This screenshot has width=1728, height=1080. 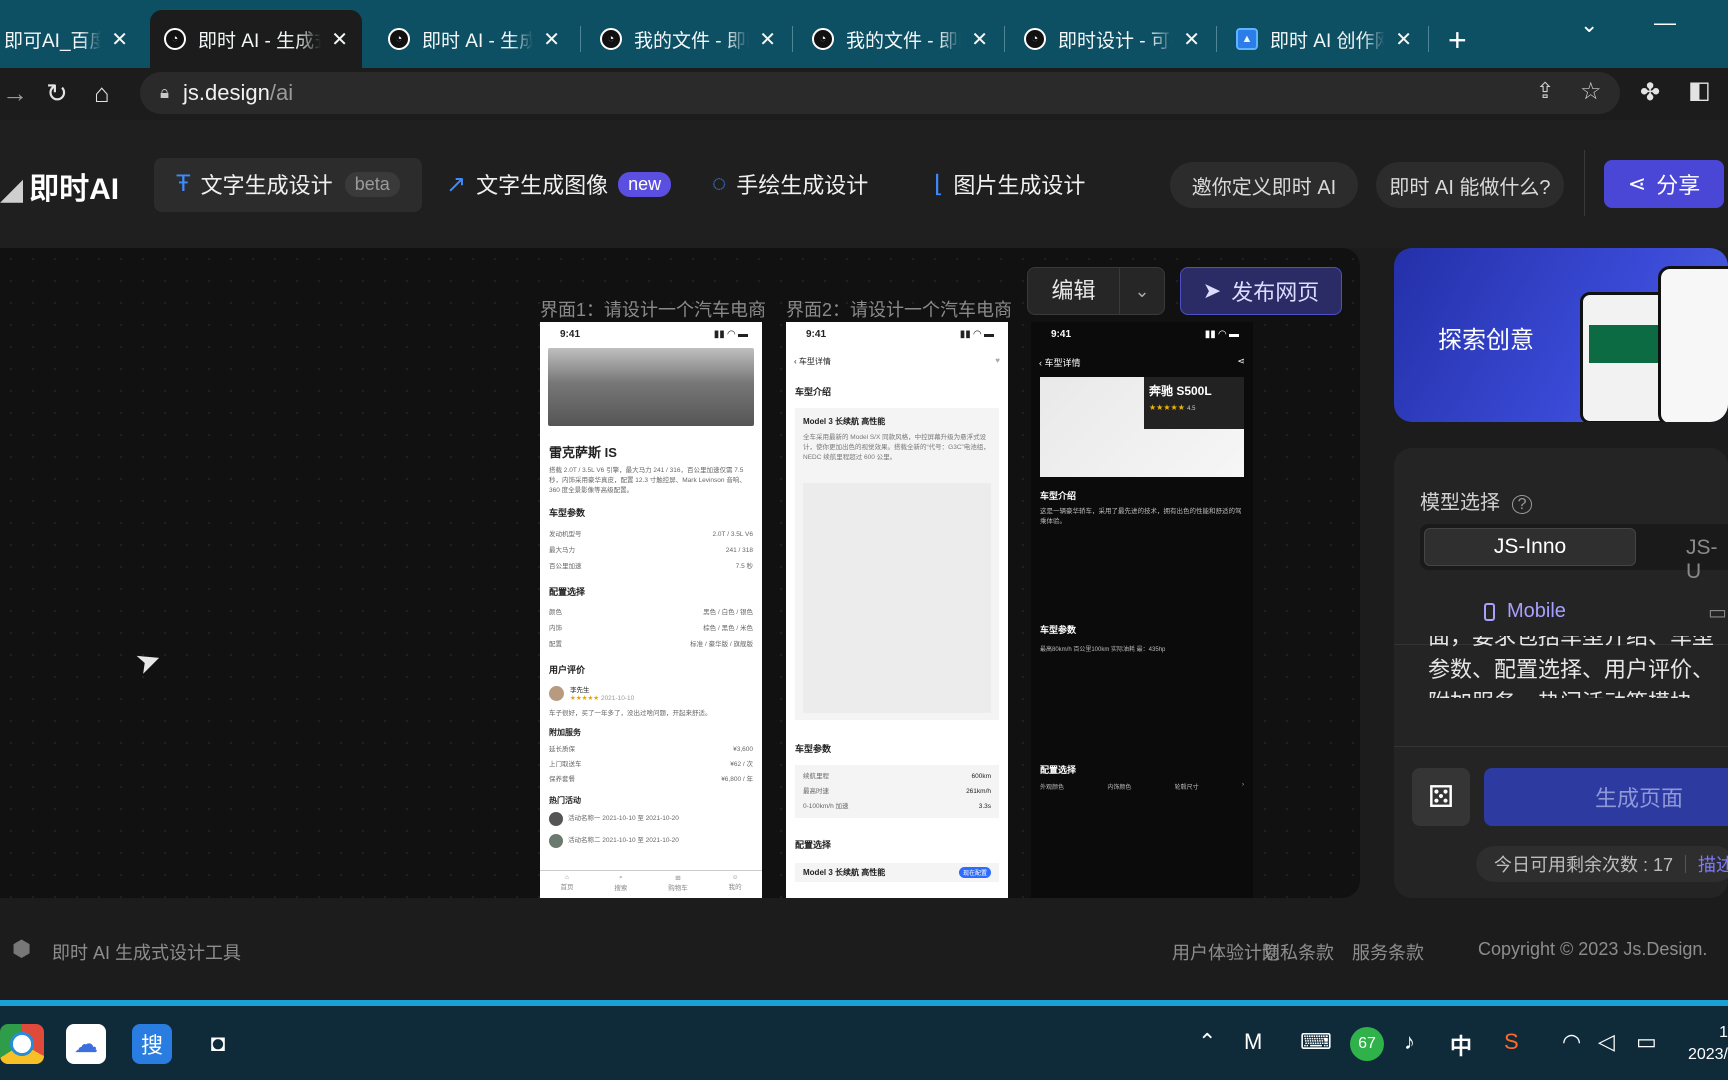 What do you see at coordinates (1561, 335) in the screenshot?
I see `explore-banner: 探索创意` at bounding box center [1561, 335].